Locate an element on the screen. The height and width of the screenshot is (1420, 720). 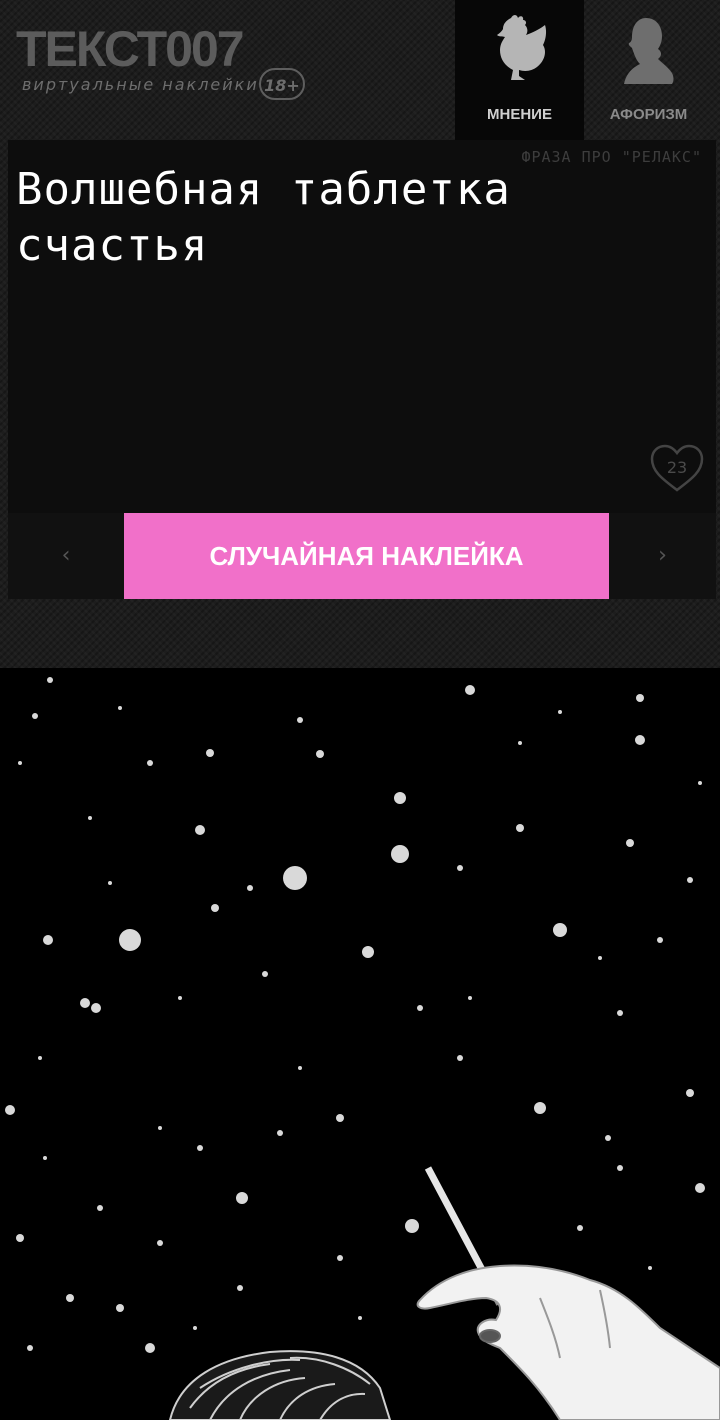
portrait-silhouette-icon is located at coordinates (649, 51).